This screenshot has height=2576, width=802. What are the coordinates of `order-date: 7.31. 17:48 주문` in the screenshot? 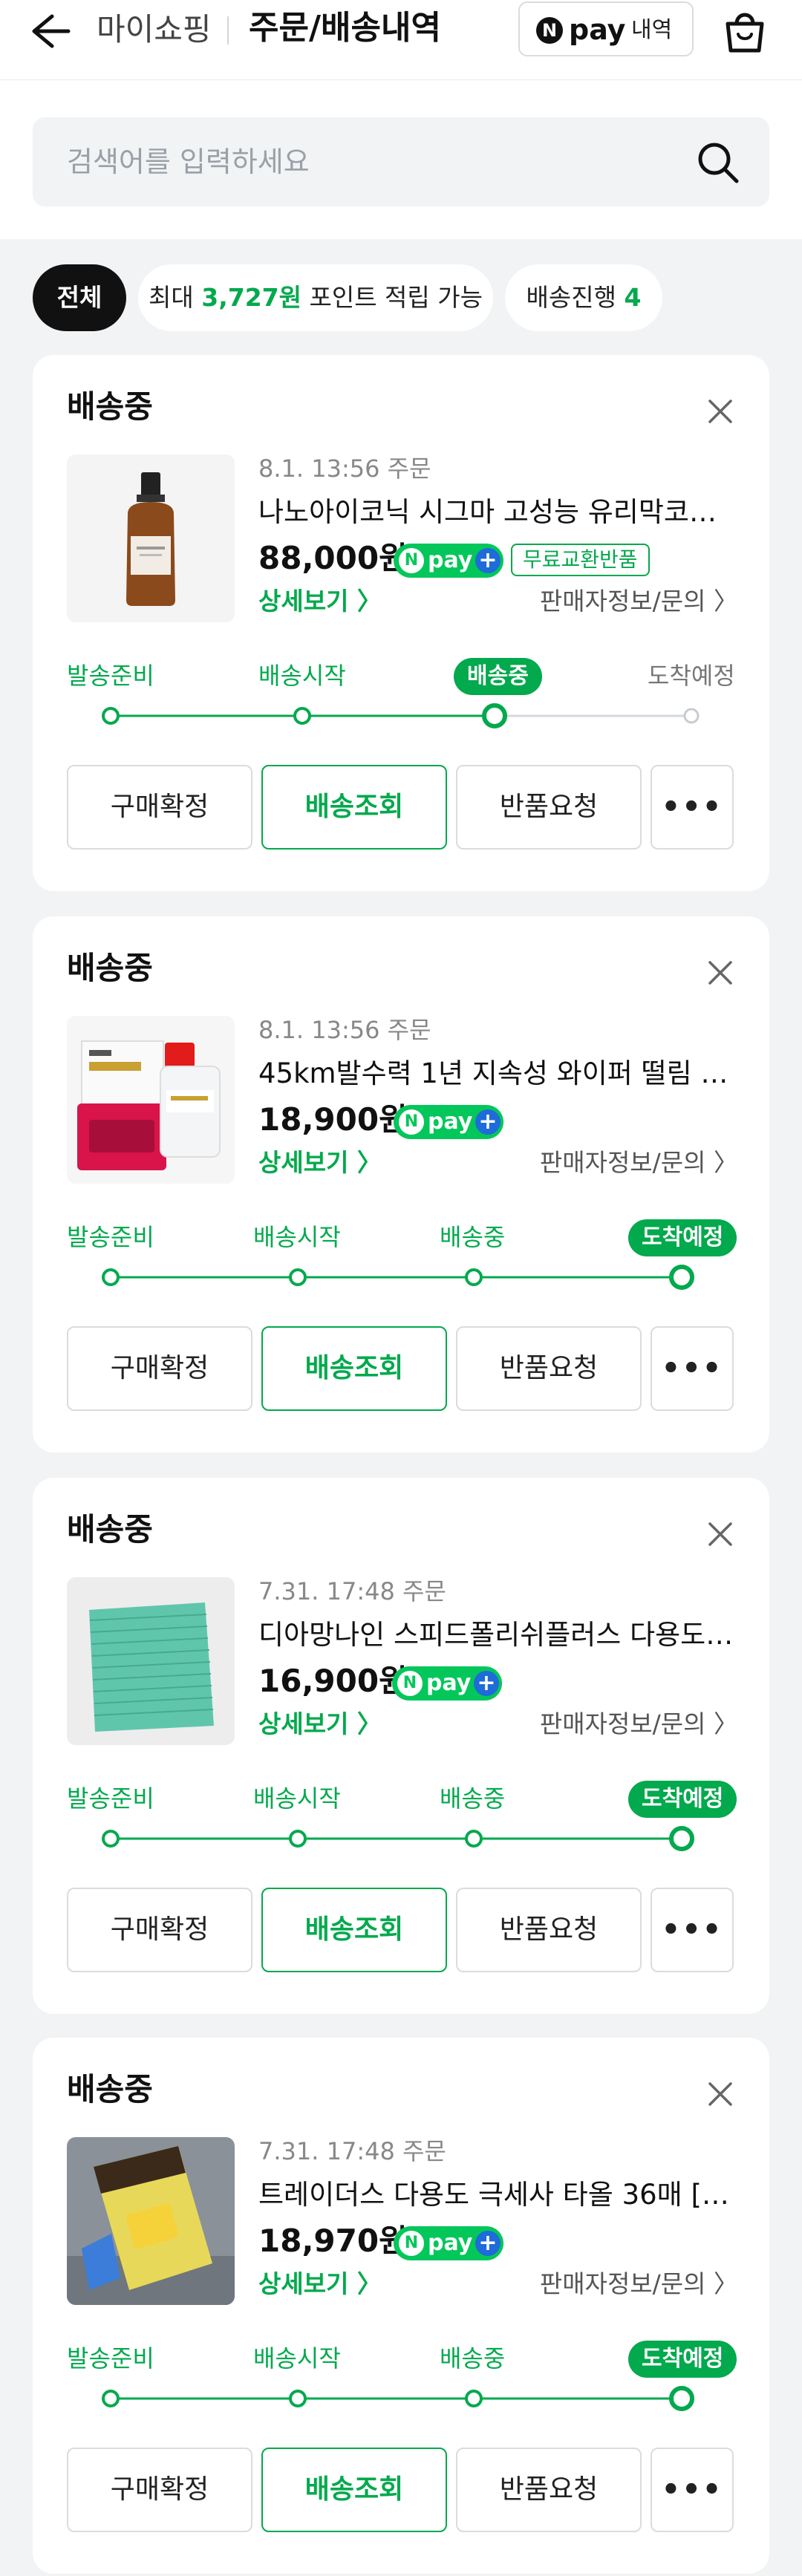 It's located at (352, 1591).